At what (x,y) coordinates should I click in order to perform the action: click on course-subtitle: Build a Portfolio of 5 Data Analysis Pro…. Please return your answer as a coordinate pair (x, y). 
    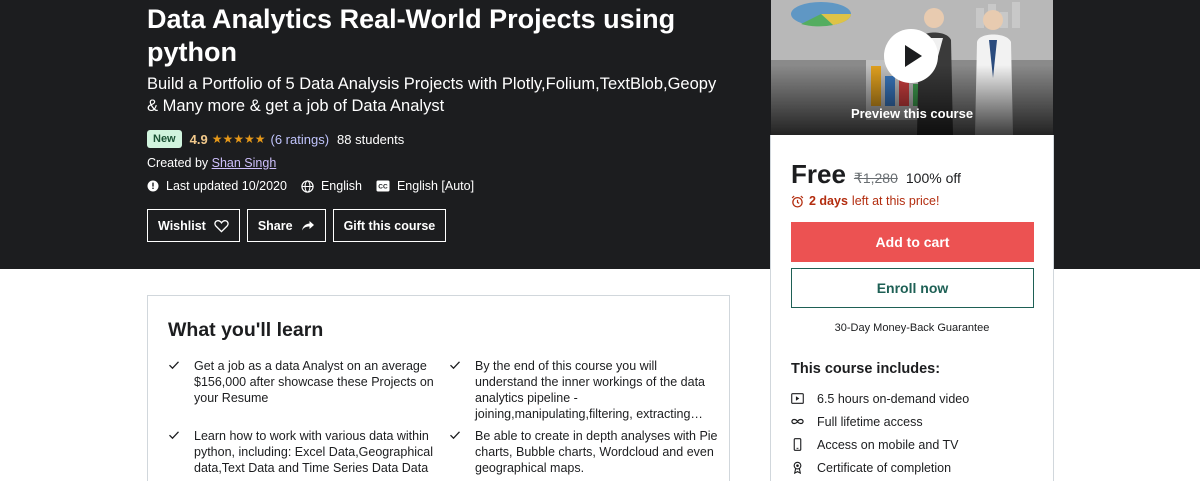
    Looking at the image, I should click on (432, 95).